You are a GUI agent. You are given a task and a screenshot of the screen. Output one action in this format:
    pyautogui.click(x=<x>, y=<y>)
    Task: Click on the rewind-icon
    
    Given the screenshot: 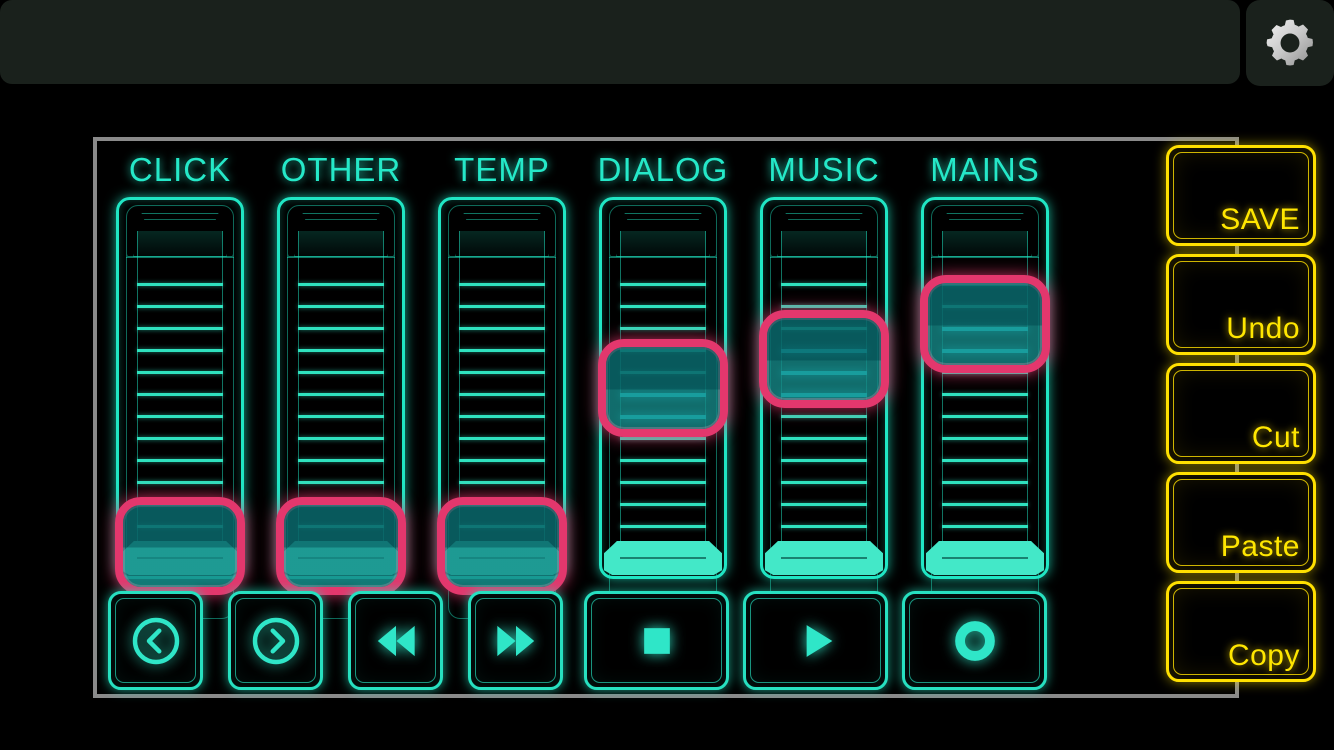 What is the action you would take?
    pyautogui.click(x=396, y=640)
    